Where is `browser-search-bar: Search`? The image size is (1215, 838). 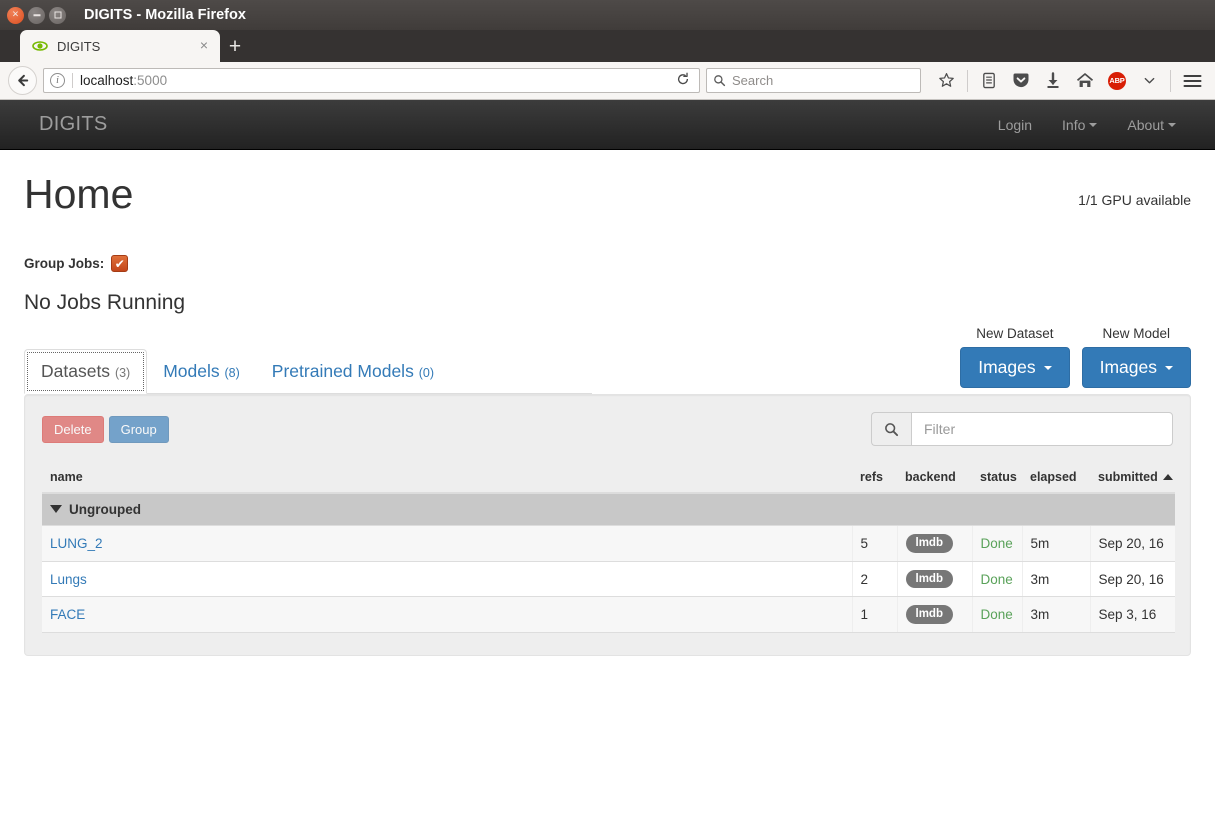
browser-search-bar: Search is located at coordinates (813, 80).